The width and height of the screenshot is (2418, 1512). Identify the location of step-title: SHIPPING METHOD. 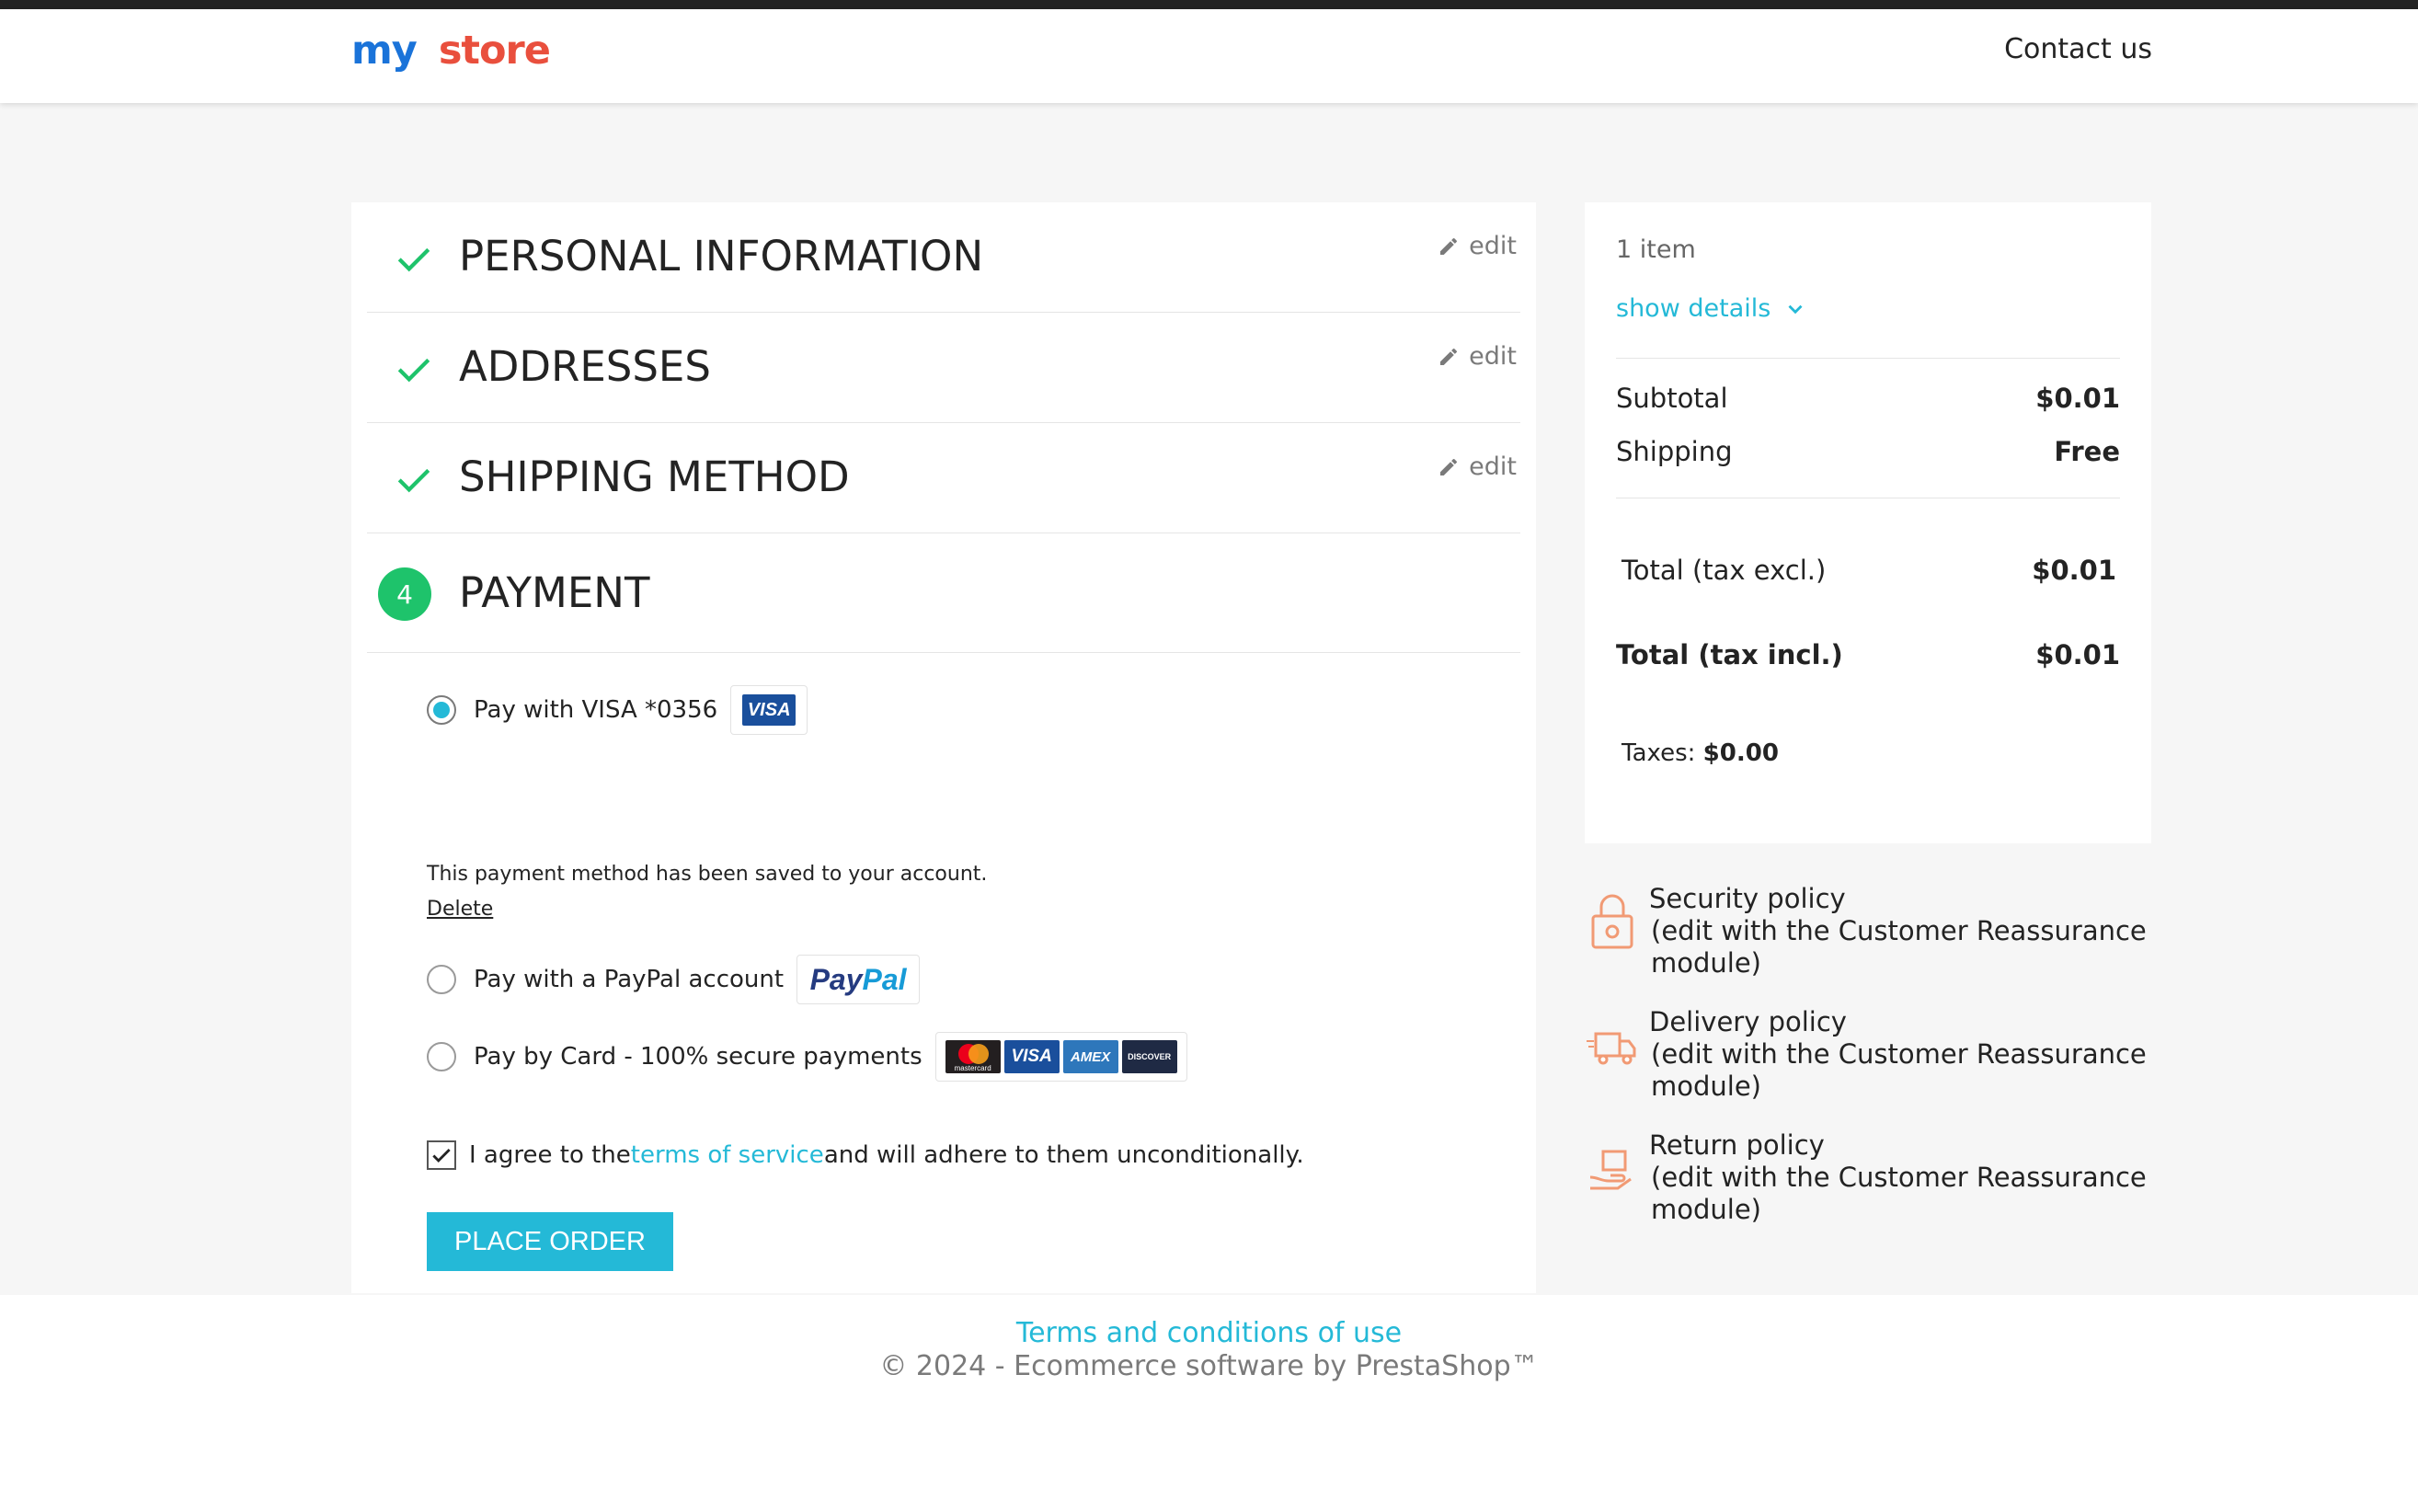
(654, 476).